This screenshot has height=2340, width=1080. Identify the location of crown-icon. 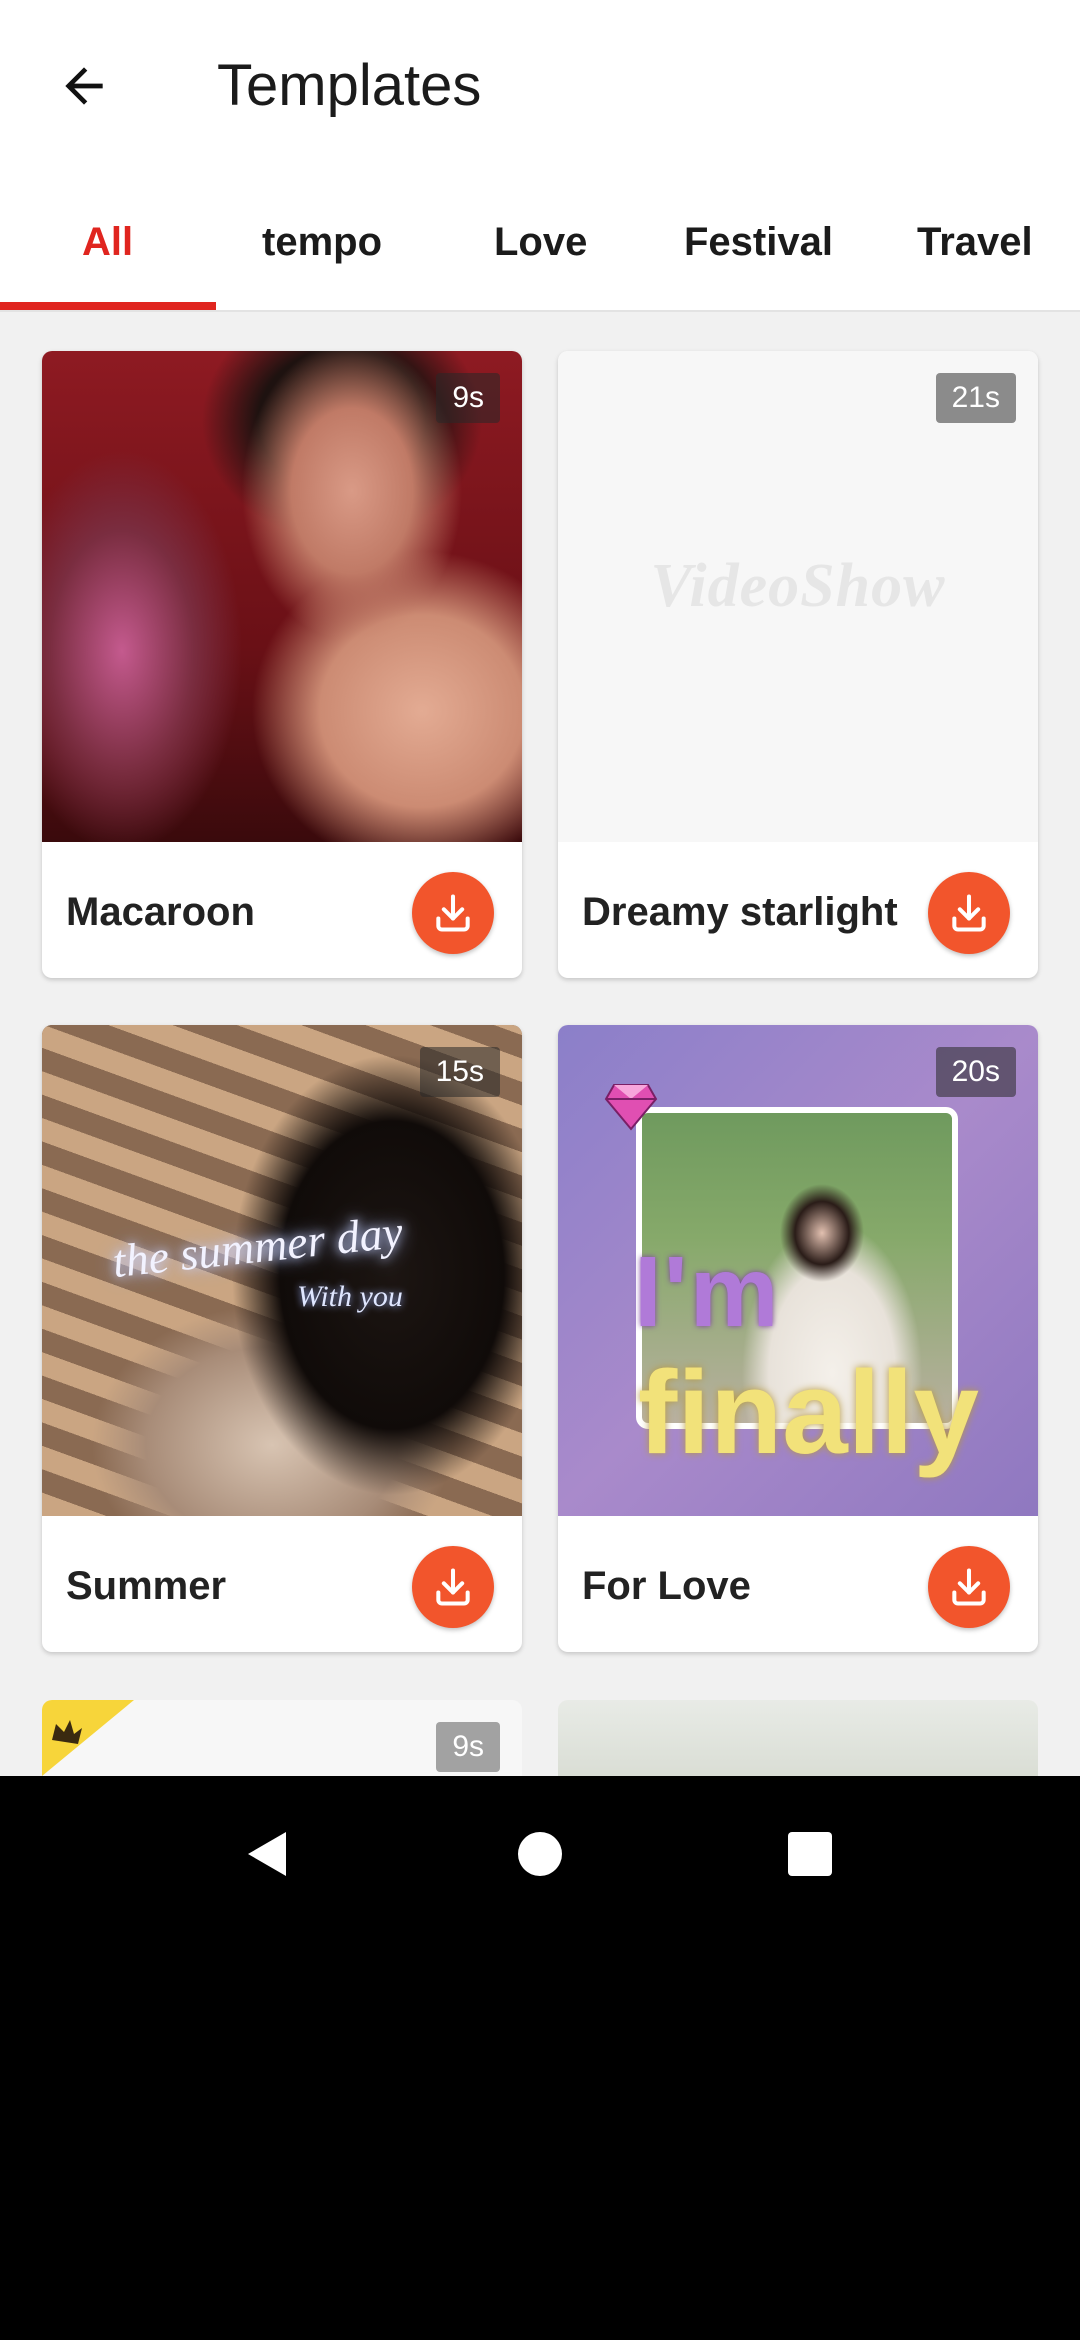
(88, 1738).